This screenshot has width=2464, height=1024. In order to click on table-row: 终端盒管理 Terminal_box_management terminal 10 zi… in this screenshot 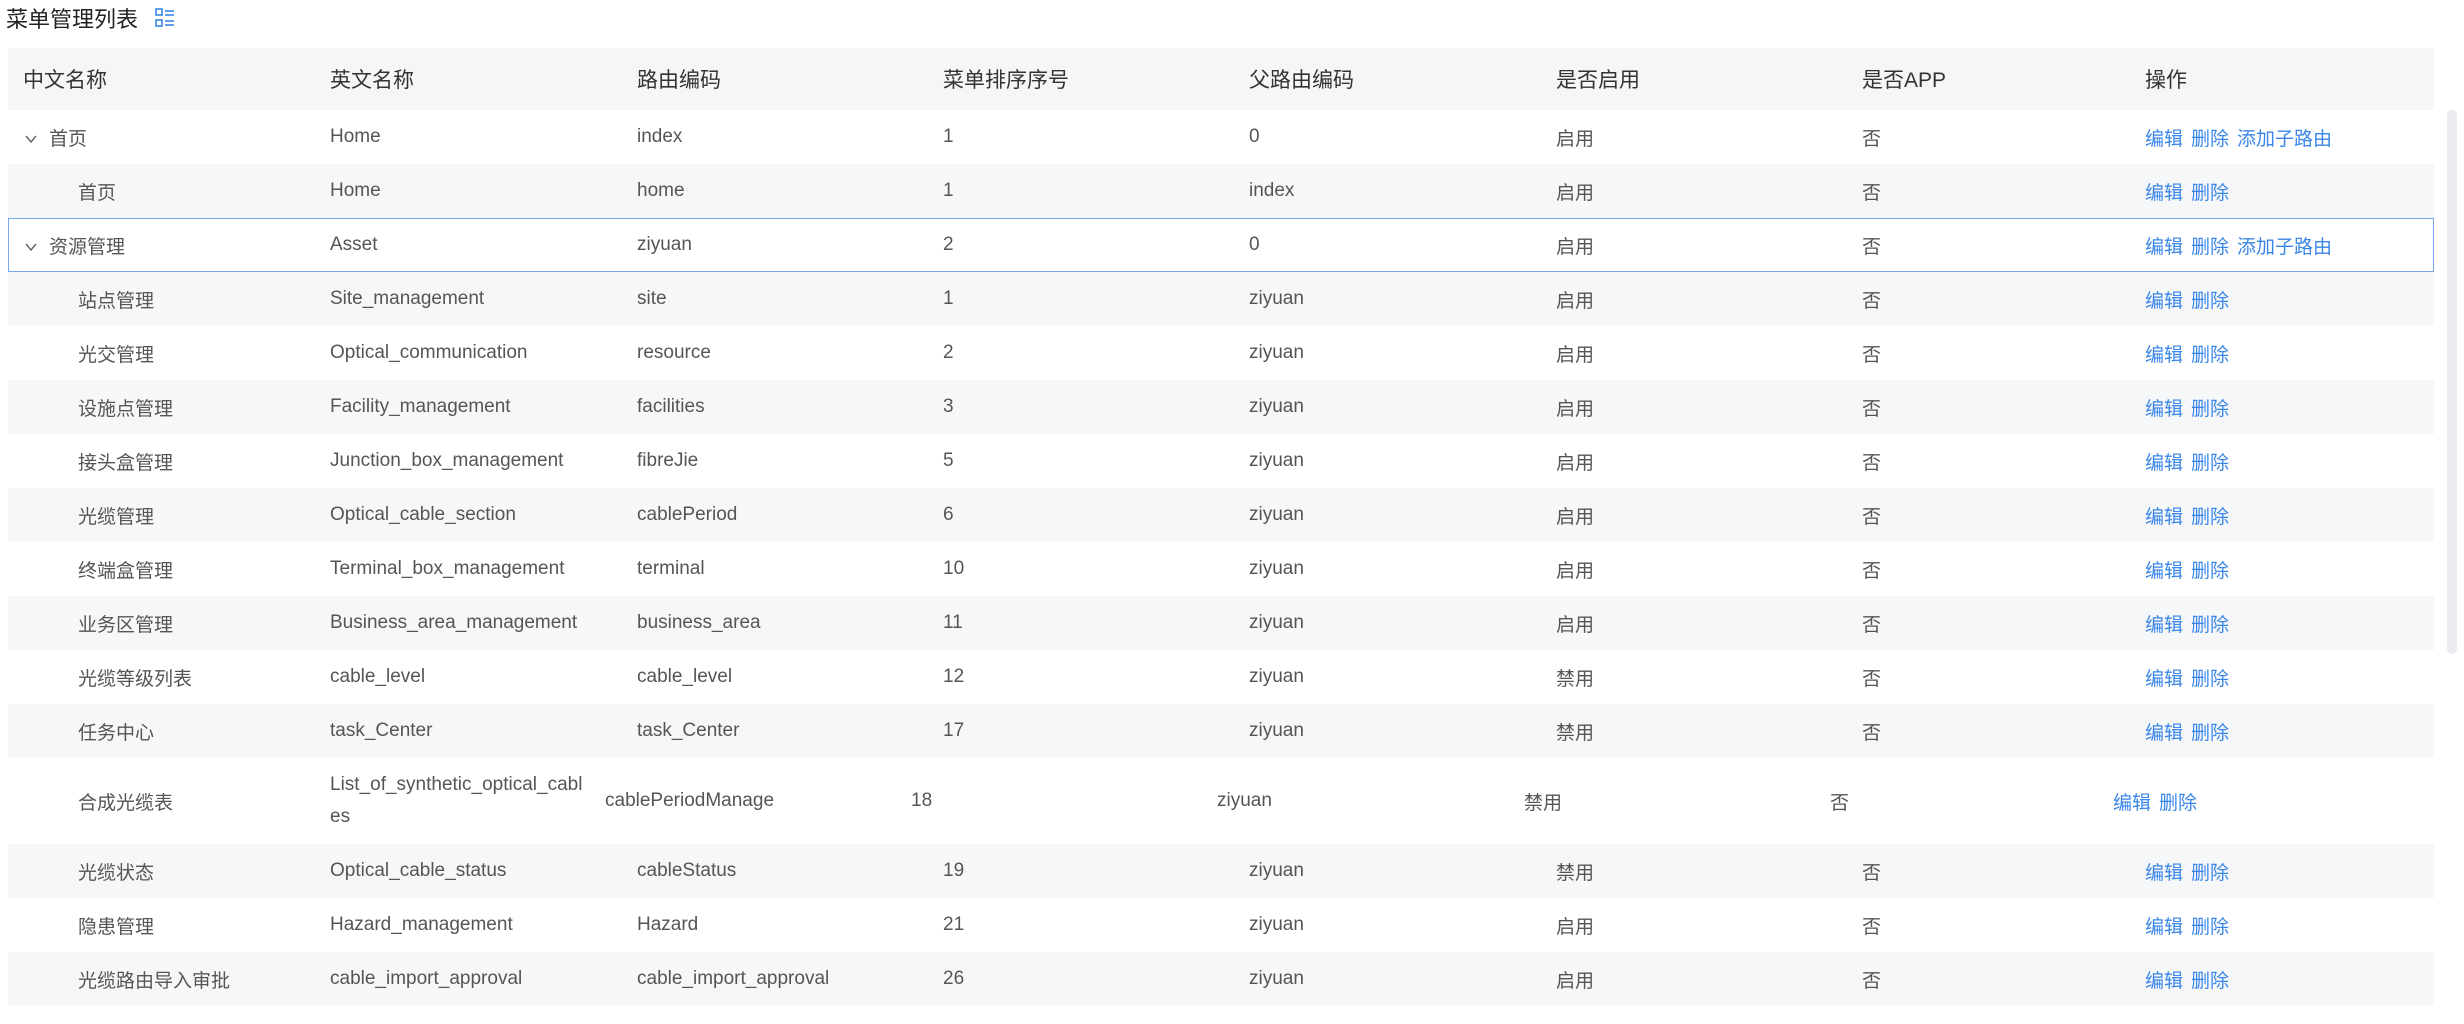, I will do `click(1221, 569)`.